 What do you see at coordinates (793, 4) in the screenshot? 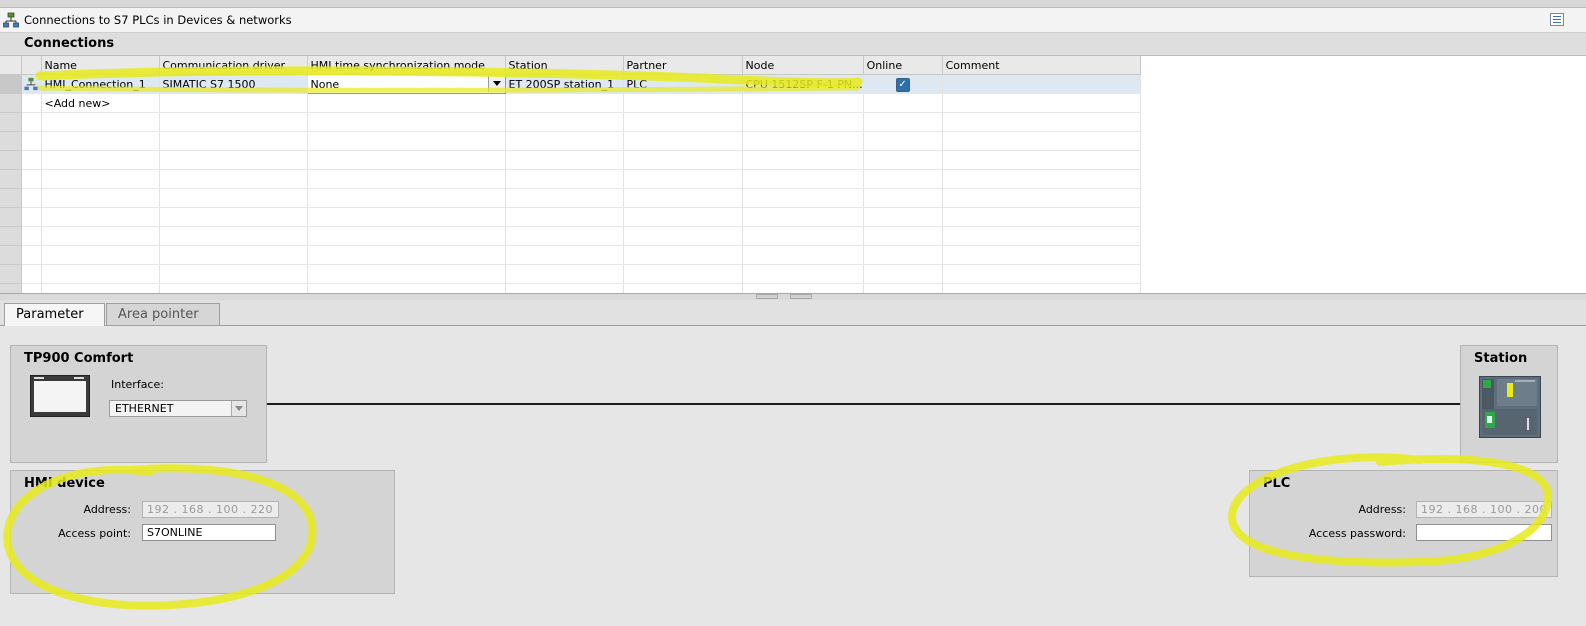
I see `window-top-strip` at bounding box center [793, 4].